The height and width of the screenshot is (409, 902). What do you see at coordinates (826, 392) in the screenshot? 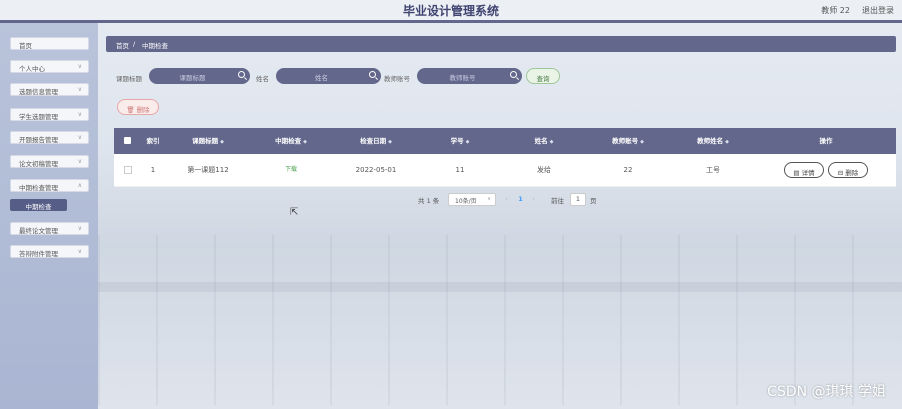
I see `watermark: CSDN @琪琪 学姐` at bounding box center [826, 392].